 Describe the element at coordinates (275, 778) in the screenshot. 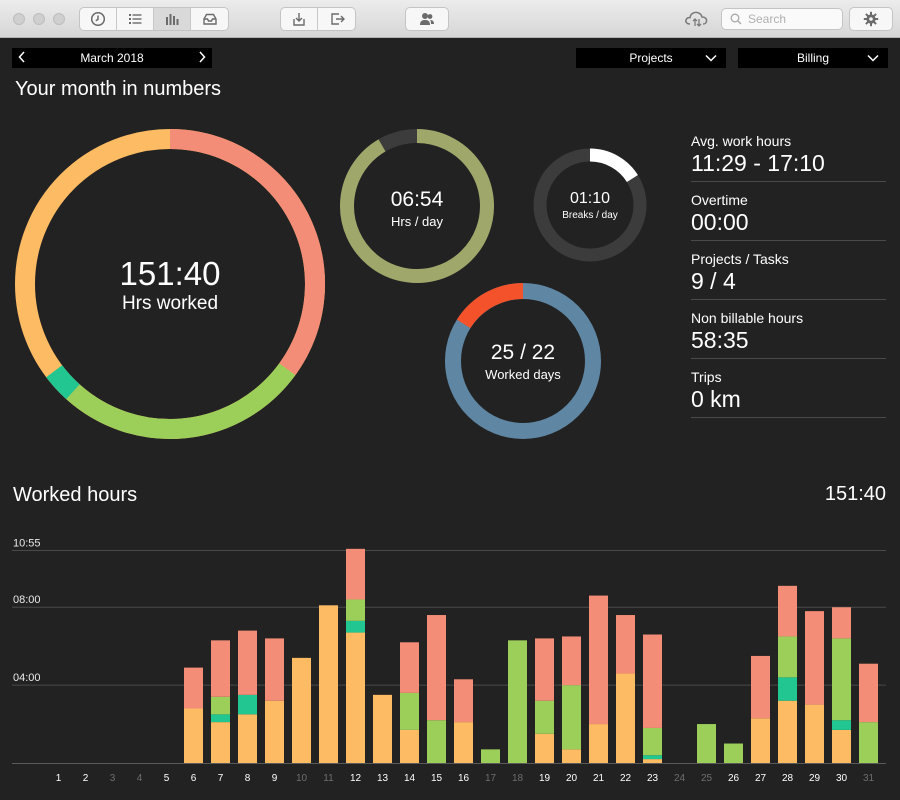

I see `x-tick-label: 9` at that location.